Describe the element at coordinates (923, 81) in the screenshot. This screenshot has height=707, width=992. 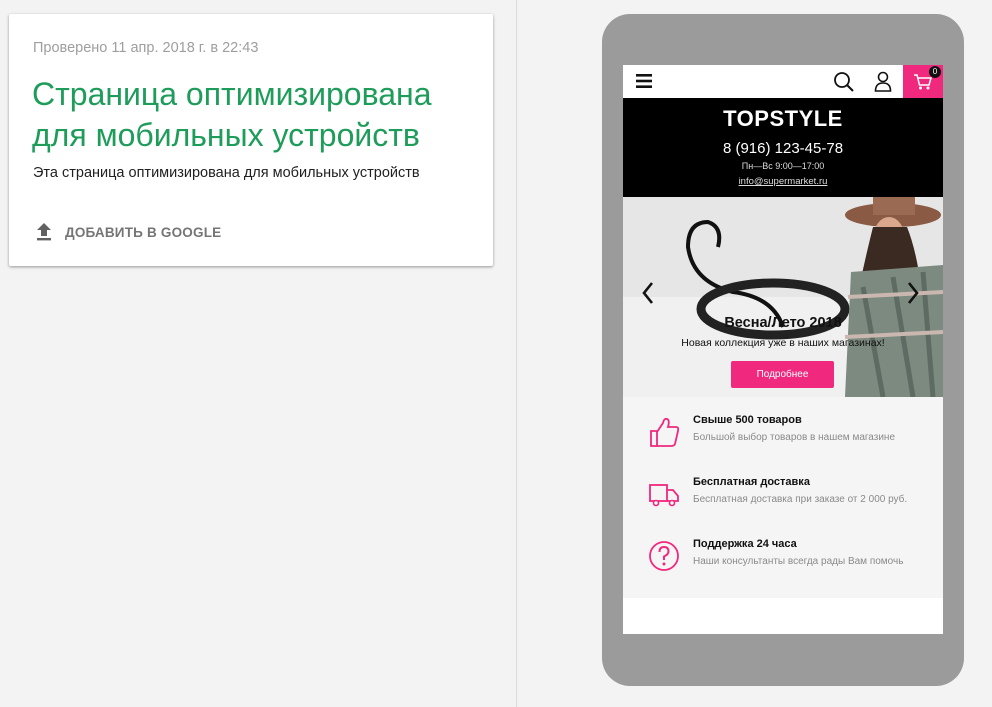
I see `cart-button: 0` at that location.